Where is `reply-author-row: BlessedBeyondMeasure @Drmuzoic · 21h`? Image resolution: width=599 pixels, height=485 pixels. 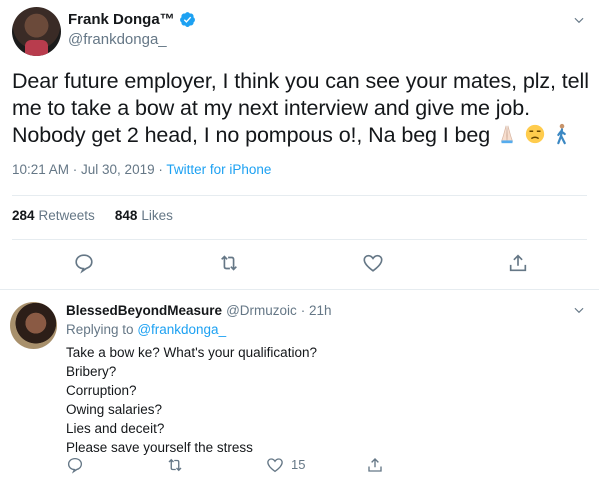
reply-author-row: BlessedBeyondMeasure @Drmuzoic · 21h is located at coordinates (199, 310).